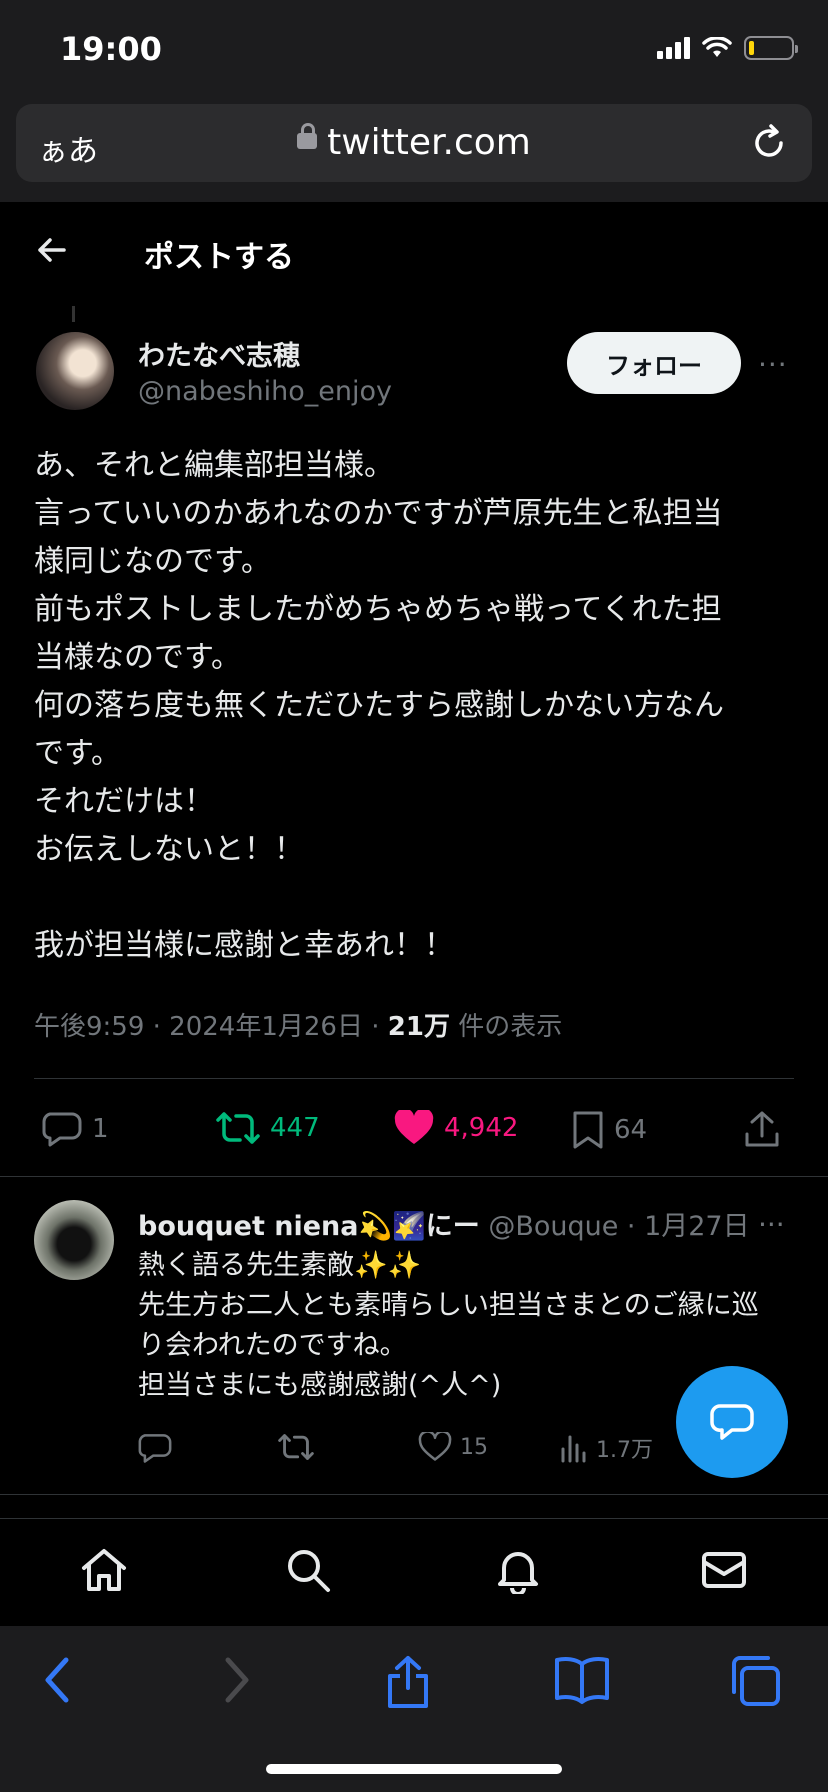 Image resolution: width=828 pixels, height=1792 pixels. I want to click on browser-address-area: ぁあ twitter.com, so click(414, 151).